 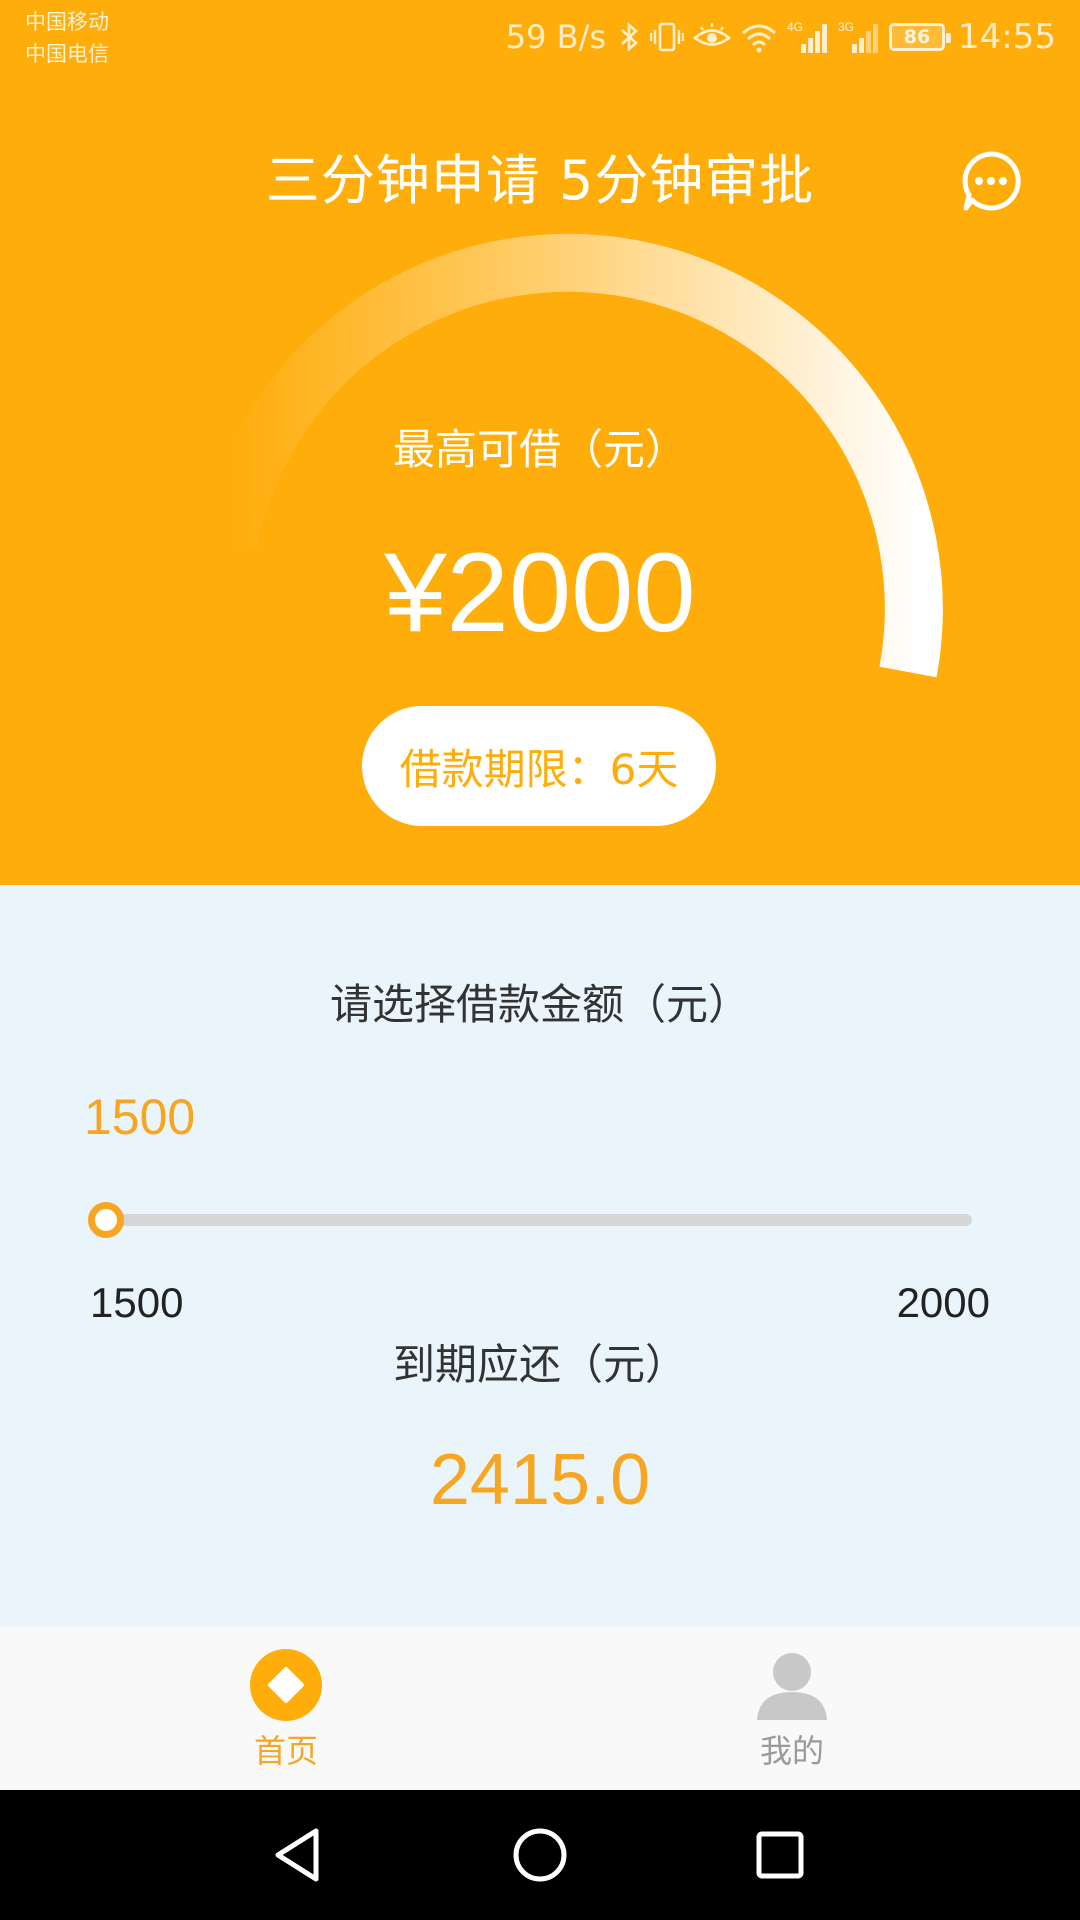 What do you see at coordinates (137, 1302) in the screenshot?
I see `range-min-label: 1500` at bounding box center [137, 1302].